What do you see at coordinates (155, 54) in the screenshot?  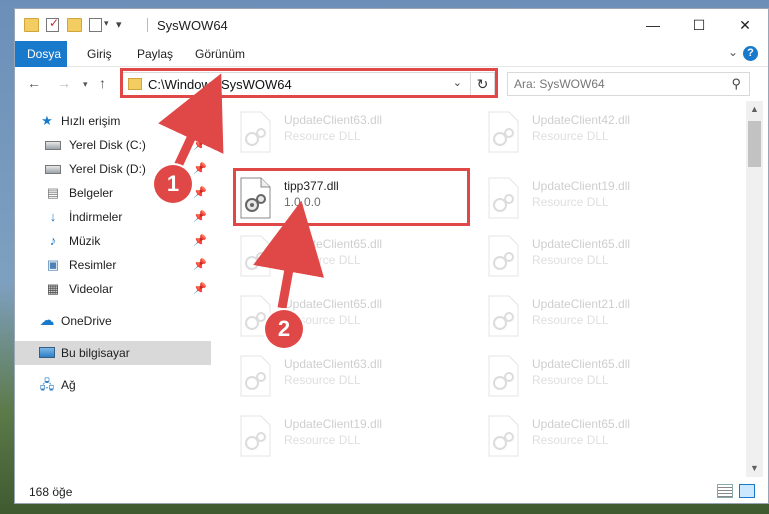 I see `tab-share: Paylaş` at bounding box center [155, 54].